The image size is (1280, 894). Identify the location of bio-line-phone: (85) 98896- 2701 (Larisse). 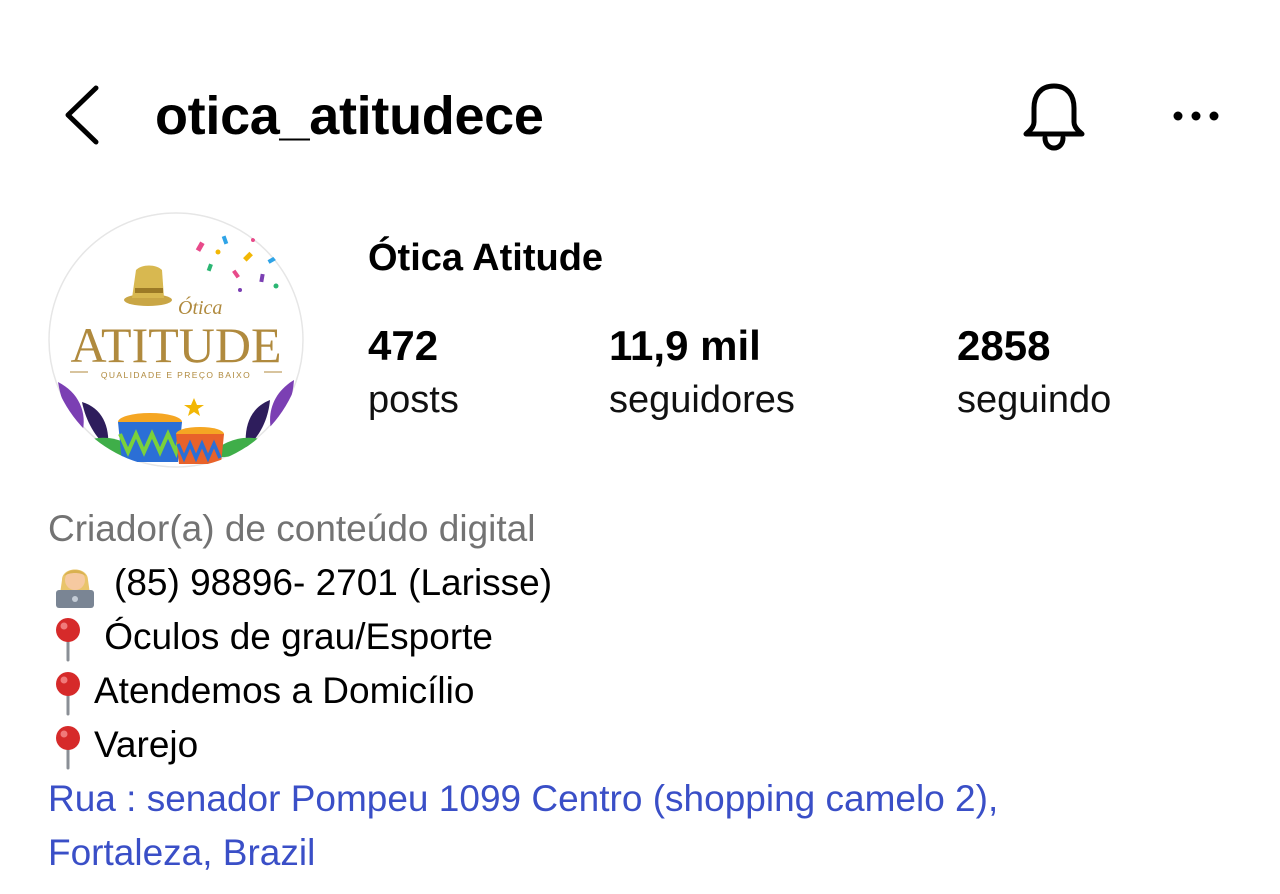
(300, 583).